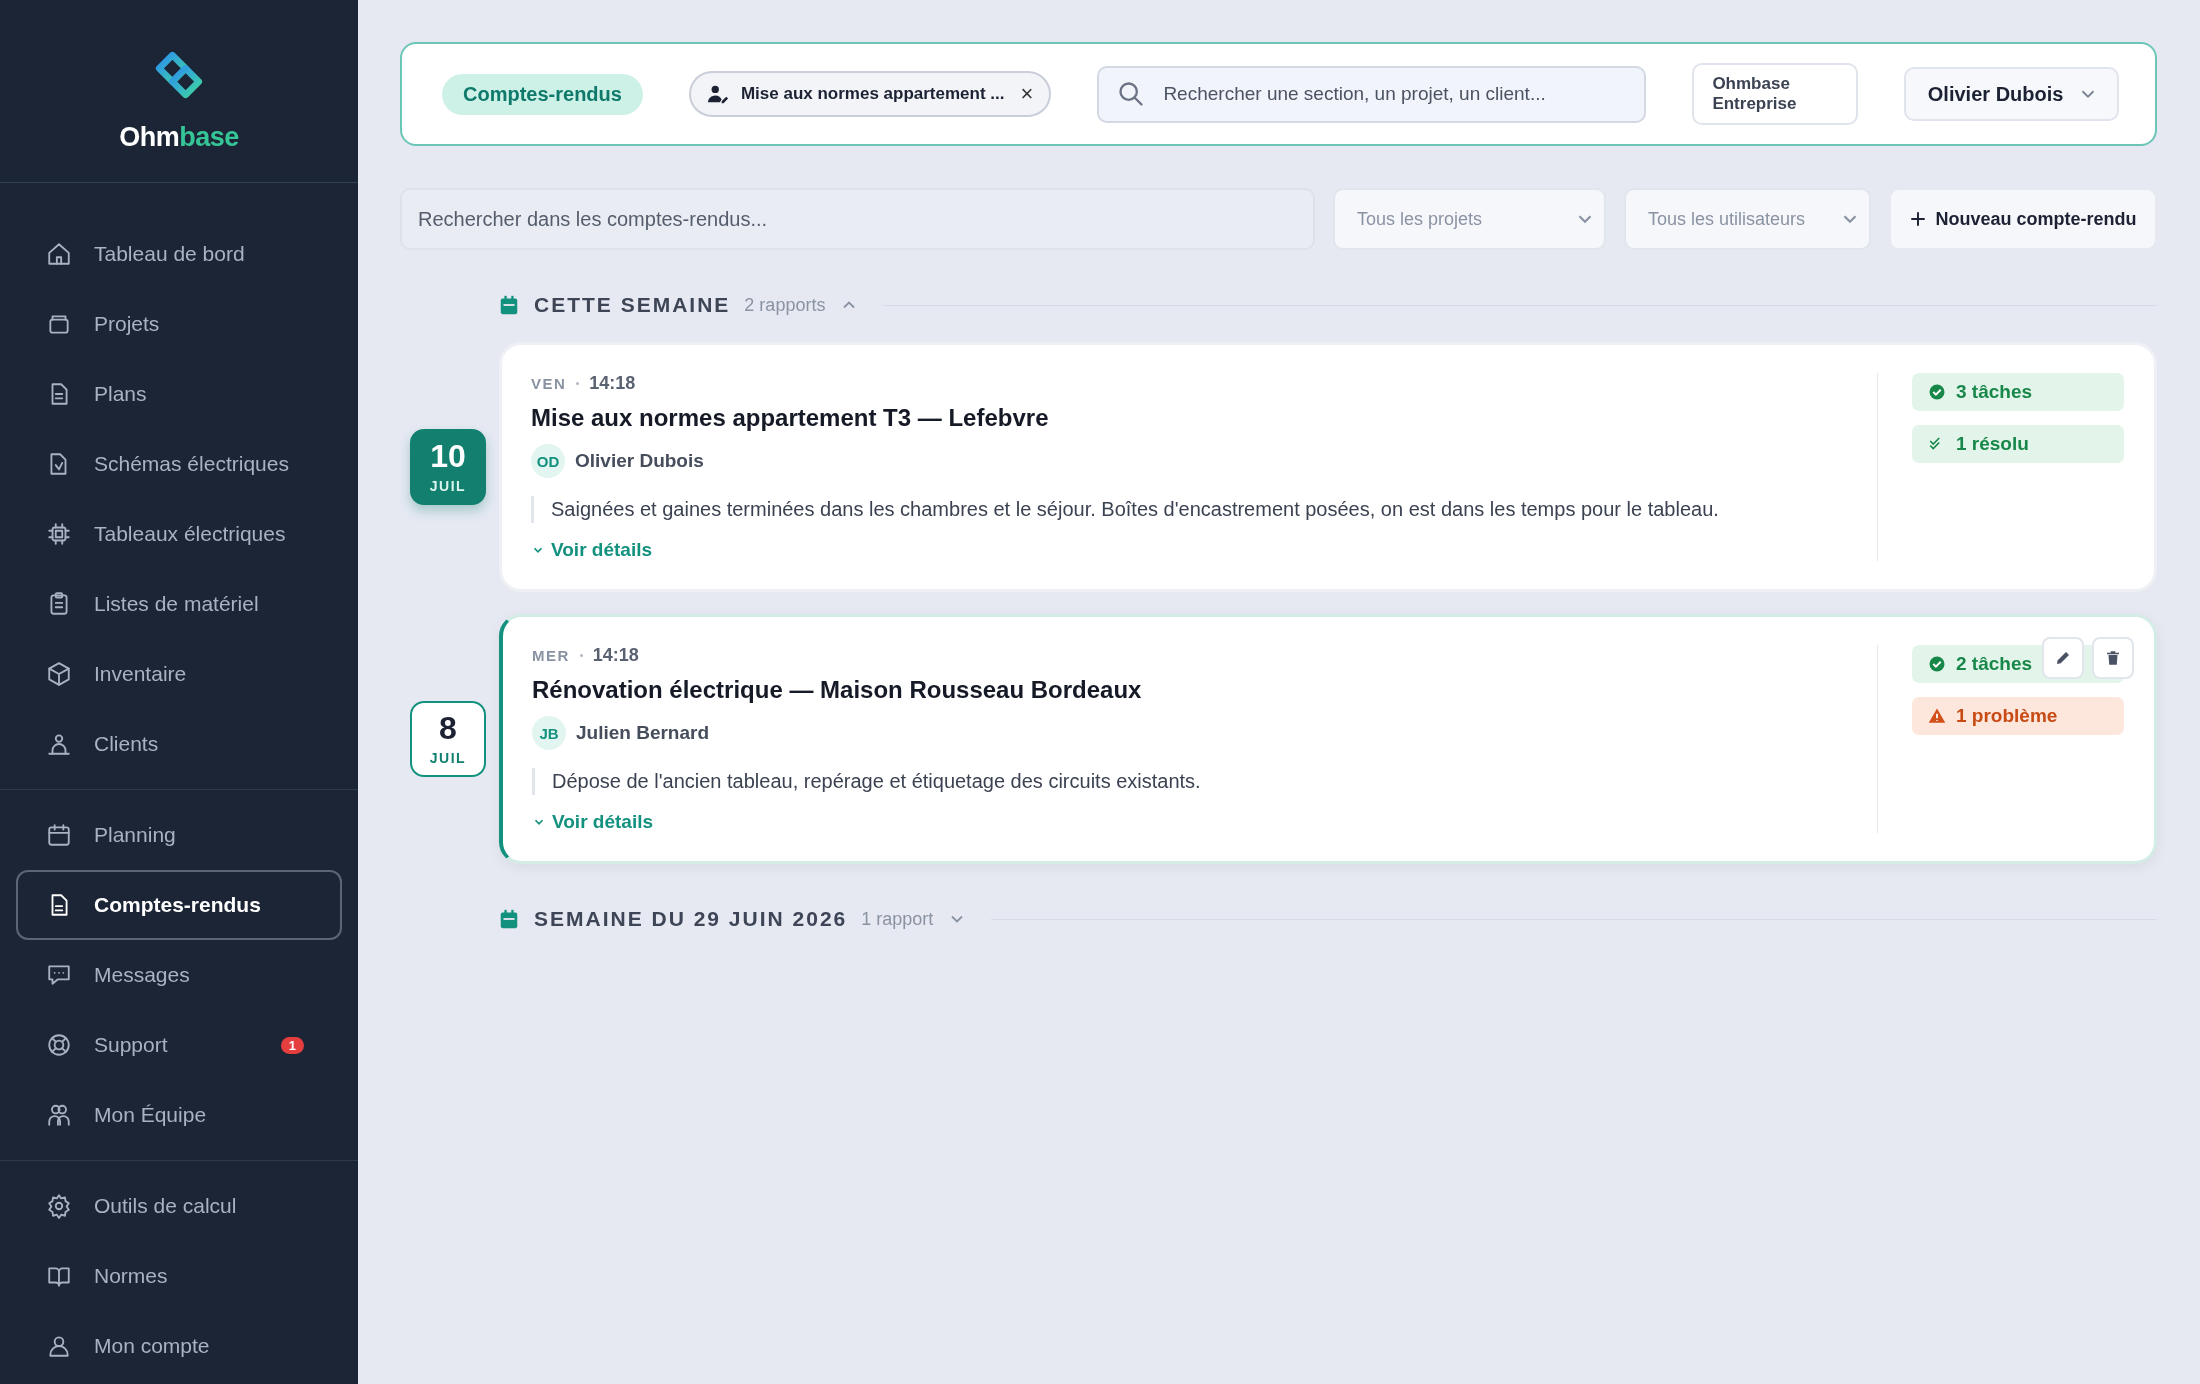 Image resolution: width=2200 pixels, height=1384 pixels. I want to click on delete-button, so click(2113, 658).